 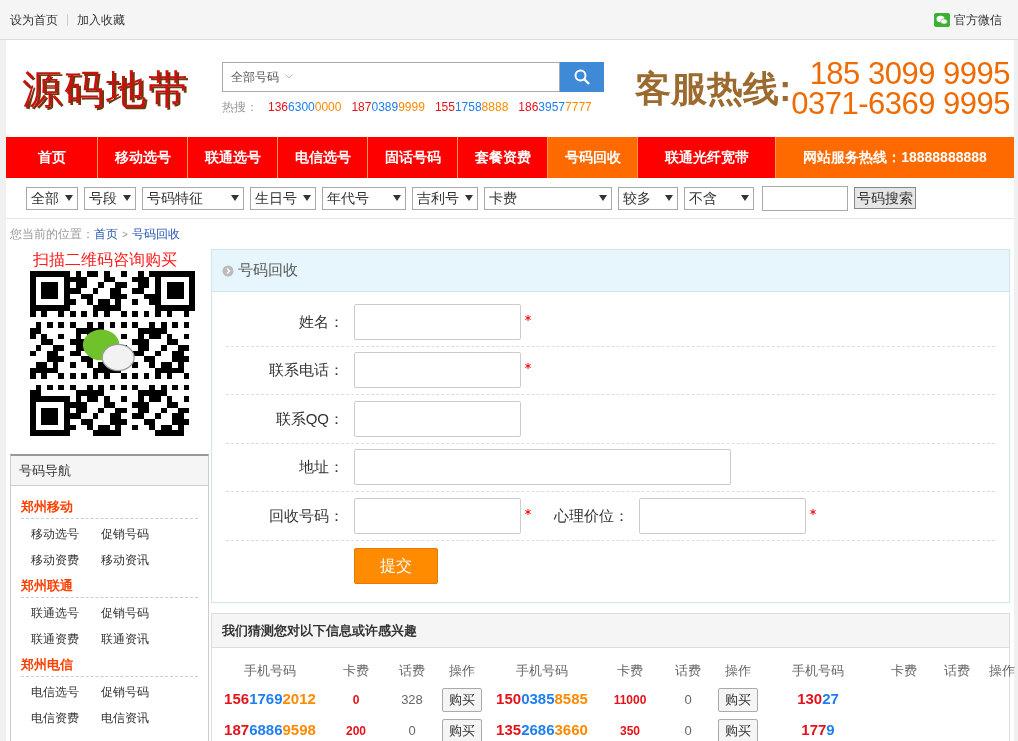 What do you see at coordinates (388, 106) in the screenshot?
I see `hot-search-link: 18703899999` at bounding box center [388, 106].